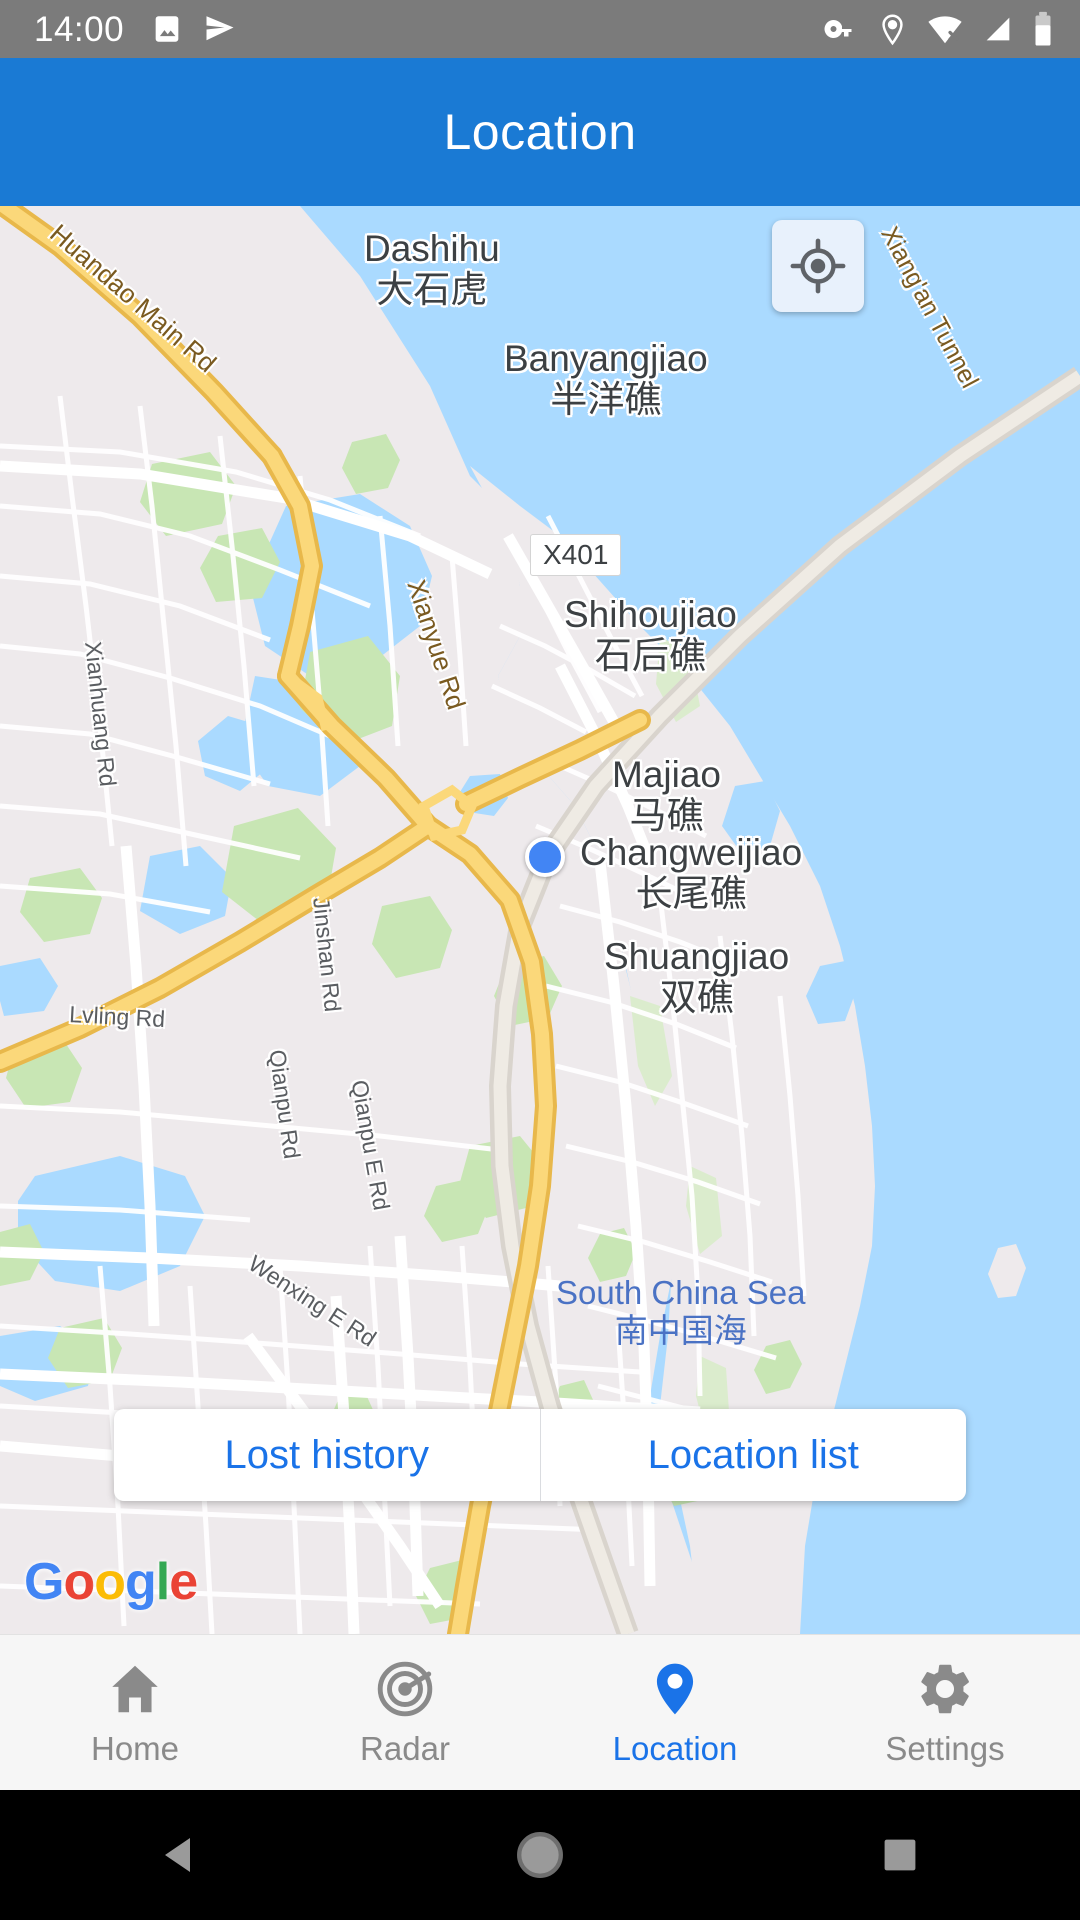 The width and height of the screenshot is (1080, 1920). Describe the element at coordinates (162, 1582) in the screenshot. I see `logo-letter: l` at that location.